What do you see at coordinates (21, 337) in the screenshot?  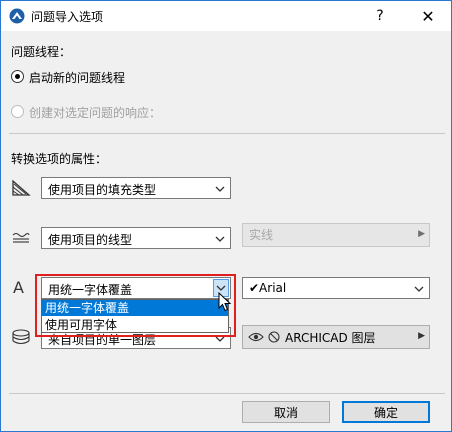 I see `layer-icon` at bounding box center [21, 337].